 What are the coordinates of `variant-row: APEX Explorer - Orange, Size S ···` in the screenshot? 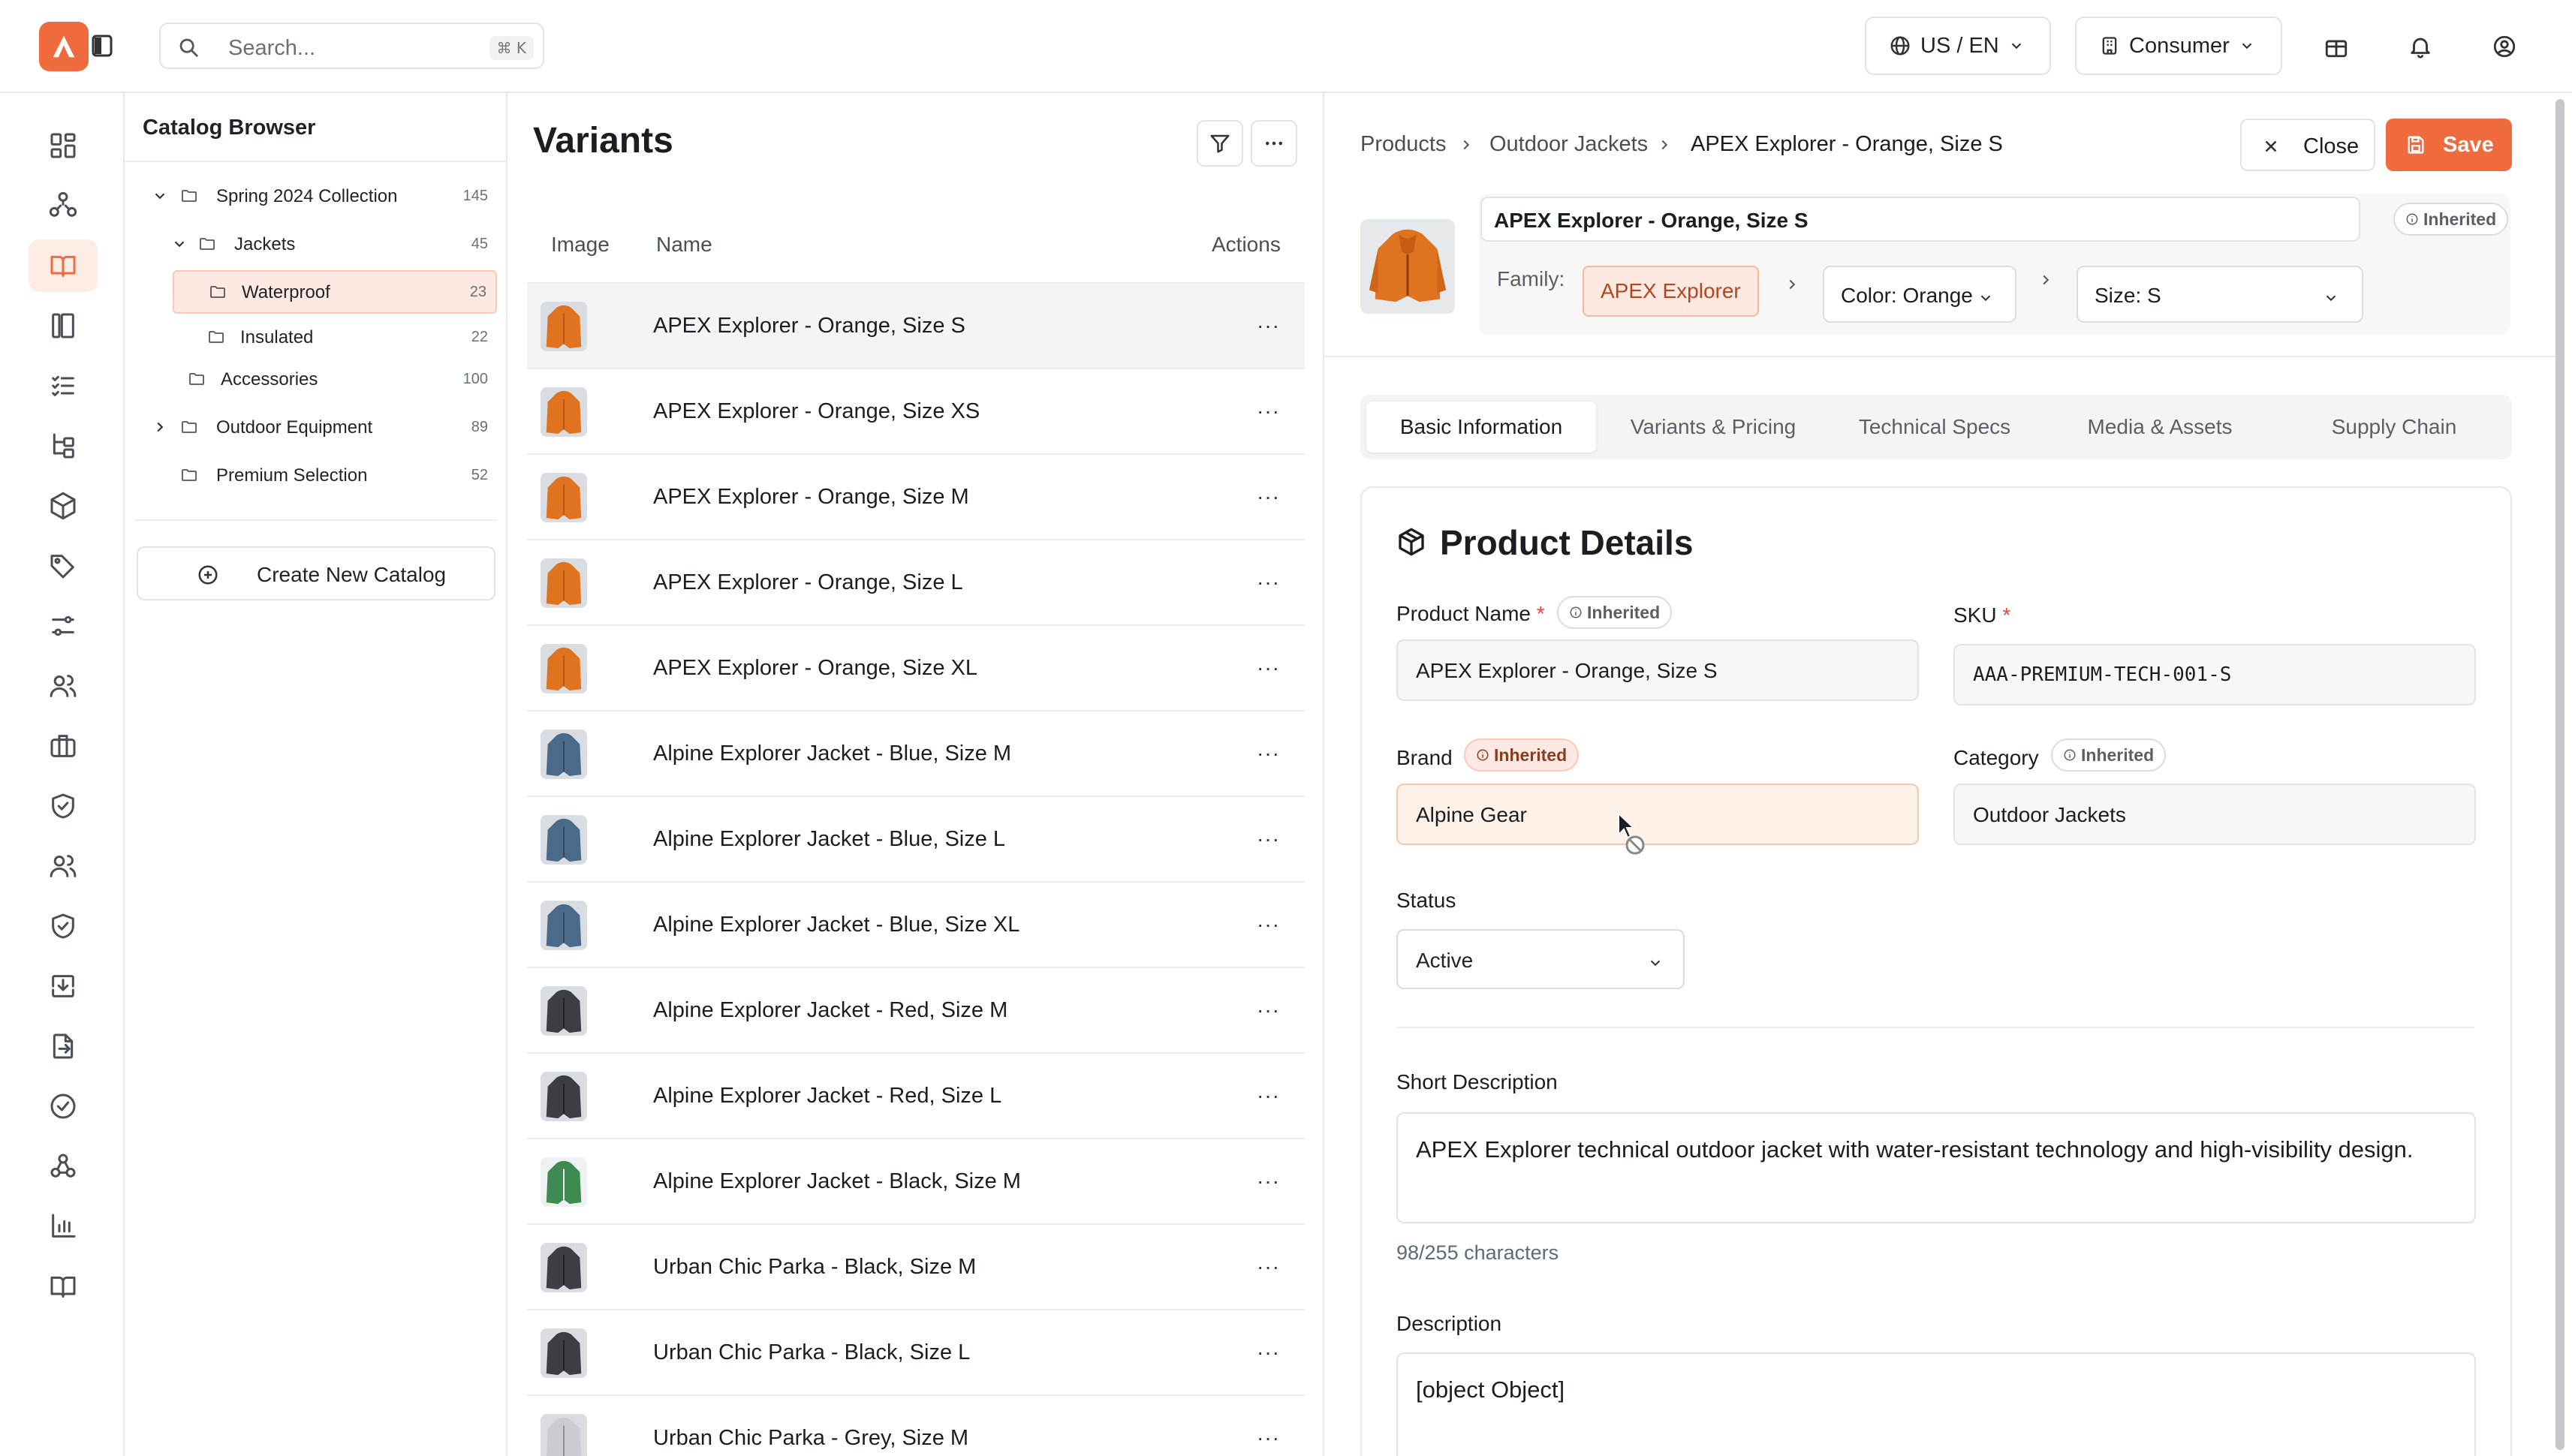 It's located at (916, 326).